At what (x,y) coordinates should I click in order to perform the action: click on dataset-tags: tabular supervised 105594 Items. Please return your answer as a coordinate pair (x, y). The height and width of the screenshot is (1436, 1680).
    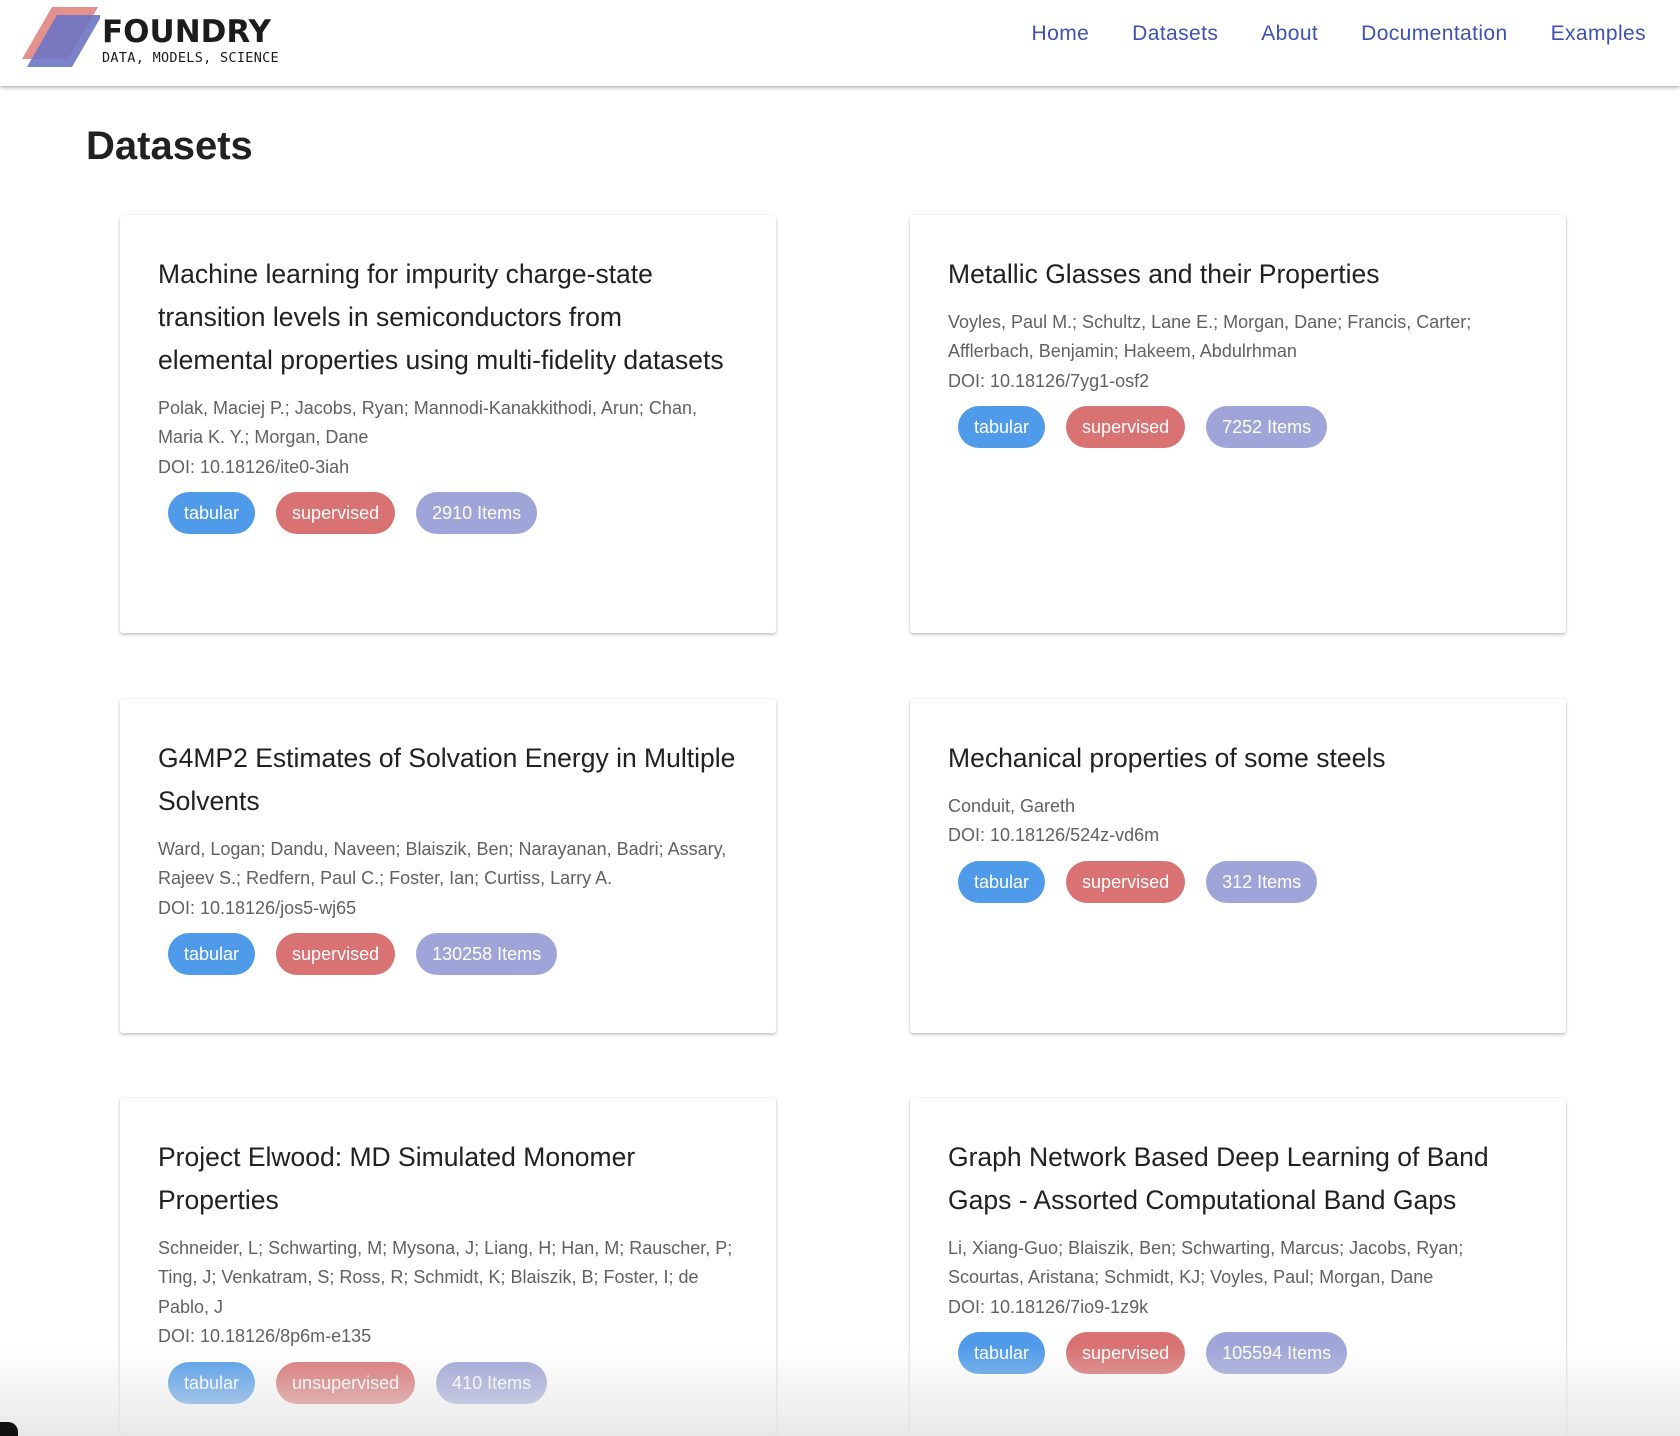
    Looking at the image, I should click on (1238, 1353).